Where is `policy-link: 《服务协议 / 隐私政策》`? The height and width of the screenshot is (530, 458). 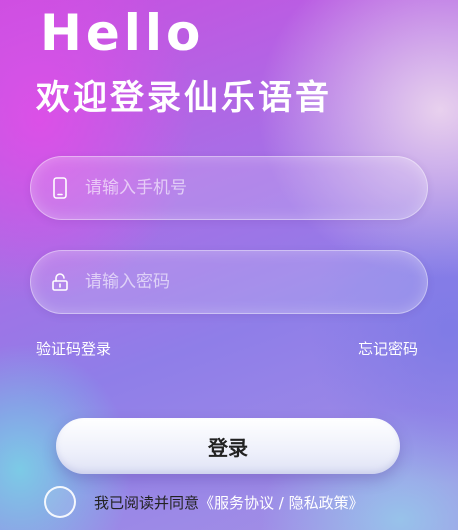 policy-link: 《服务协议 / 隐私政策》 is located at coordinates (281, 503).